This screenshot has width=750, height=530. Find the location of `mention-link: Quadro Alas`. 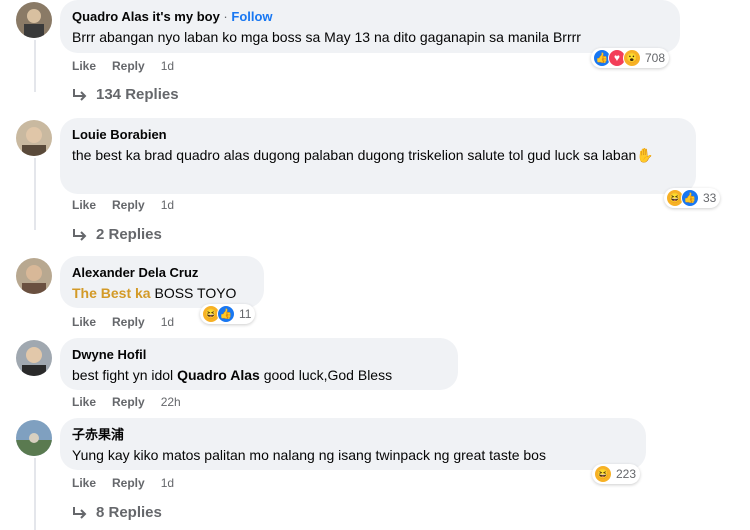

mention-link: Quadro Alas is located at coordinates (218, 375).